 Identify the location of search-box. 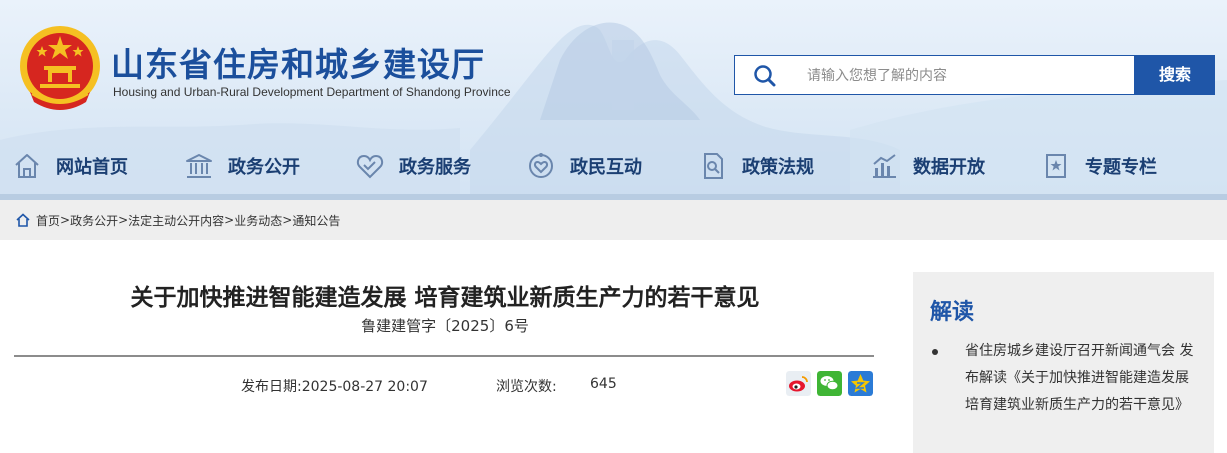
(934, 75).